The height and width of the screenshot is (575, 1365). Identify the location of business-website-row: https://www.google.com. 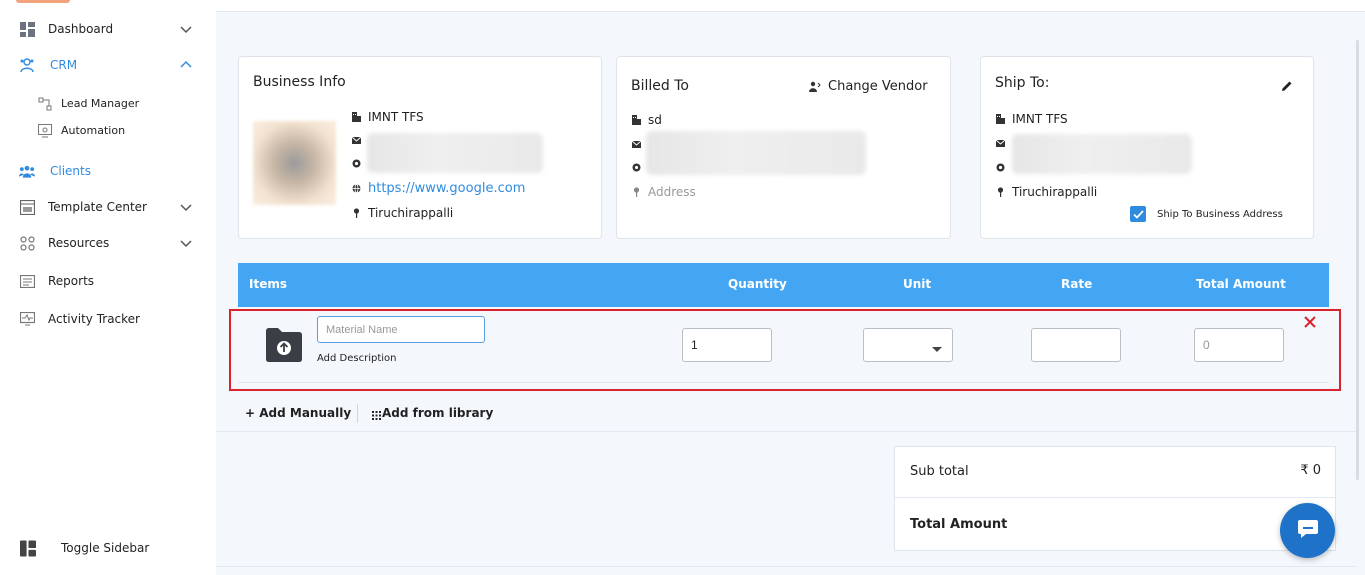
(438, 188).